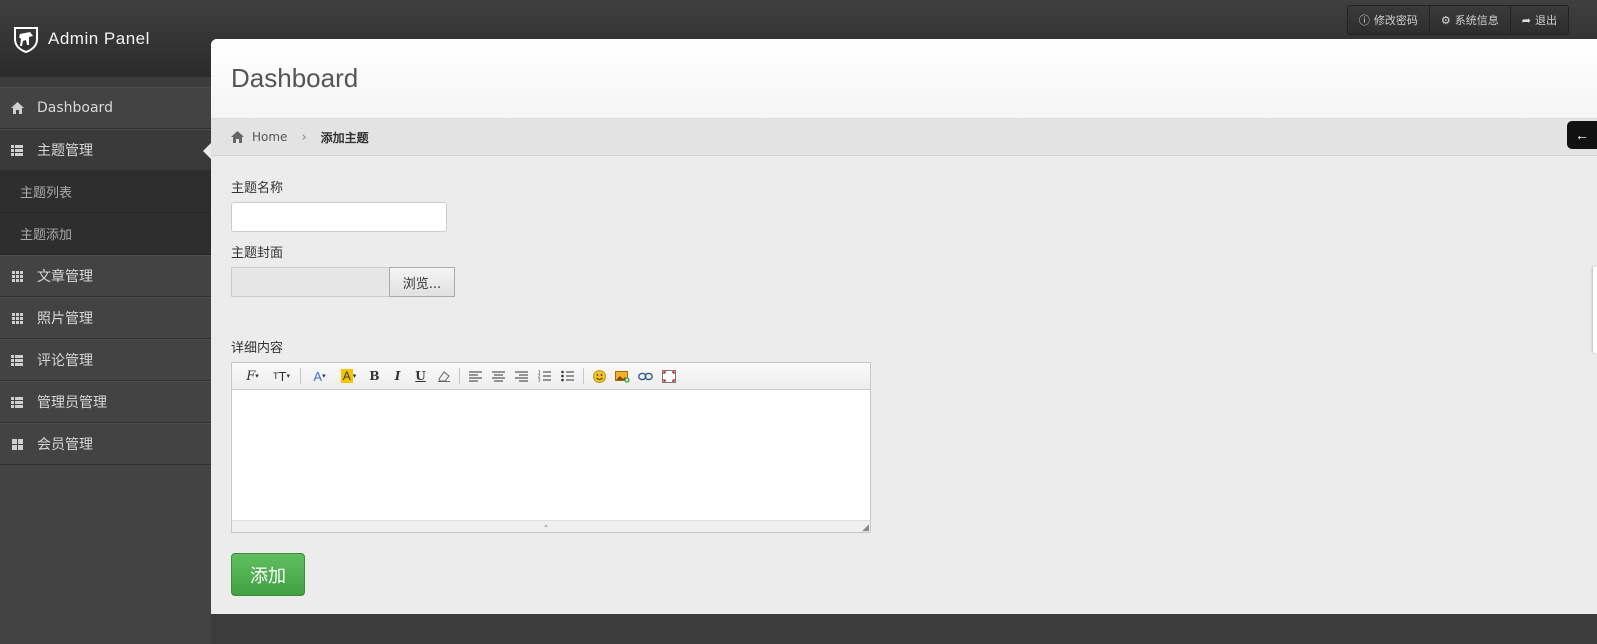 This screenshot has height=644, width=1597. Describe the element at coordinates (105, 234) in the screenshot. I see `sidebar-subitem-topic-add: 主题添加` at that location.